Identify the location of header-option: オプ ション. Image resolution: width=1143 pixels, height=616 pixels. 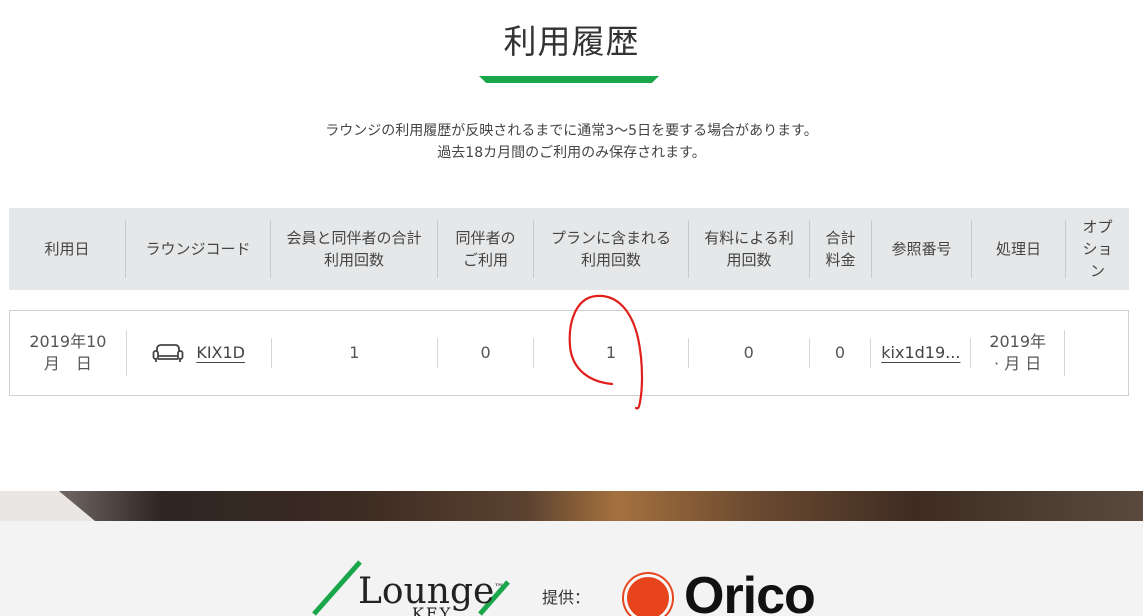
(1097, 249).